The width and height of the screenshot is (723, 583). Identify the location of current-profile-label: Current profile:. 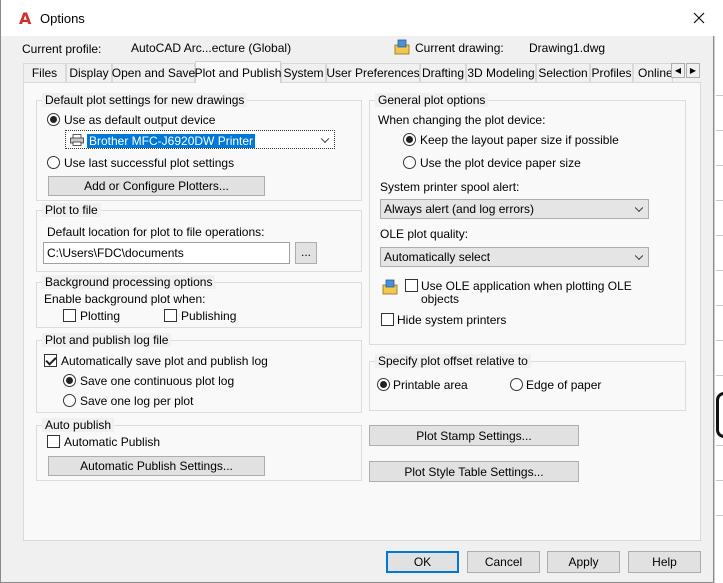
(62, 49).